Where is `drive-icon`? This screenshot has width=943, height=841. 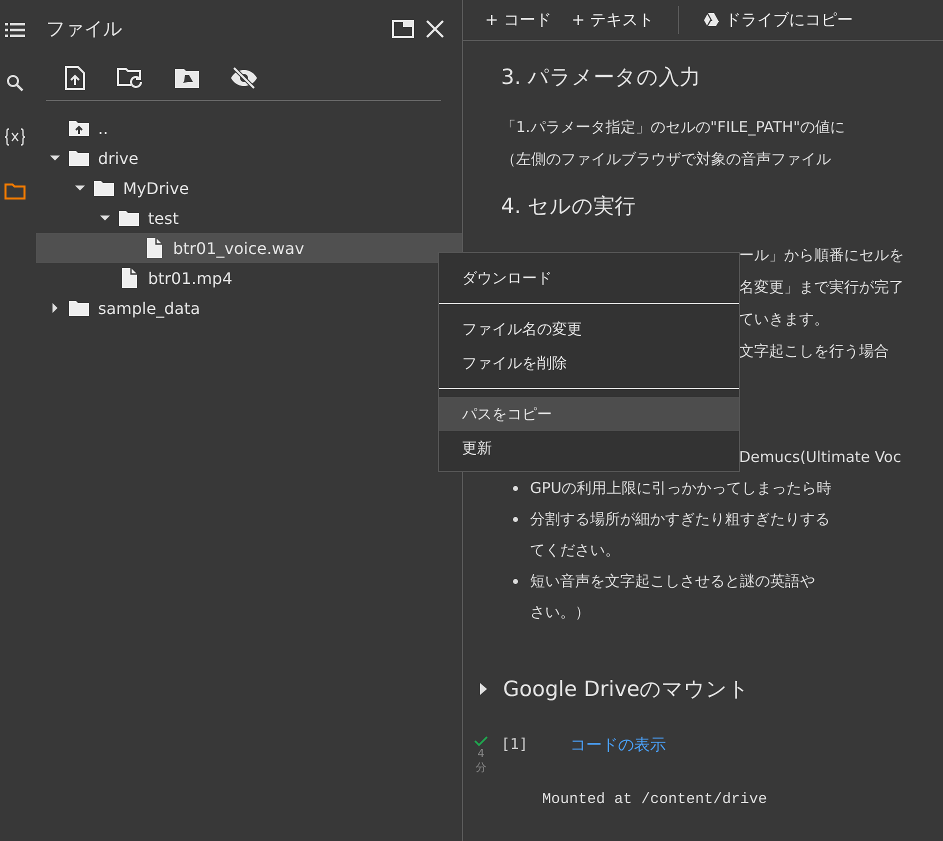 drive-icon is located at coordinates (711, 20).